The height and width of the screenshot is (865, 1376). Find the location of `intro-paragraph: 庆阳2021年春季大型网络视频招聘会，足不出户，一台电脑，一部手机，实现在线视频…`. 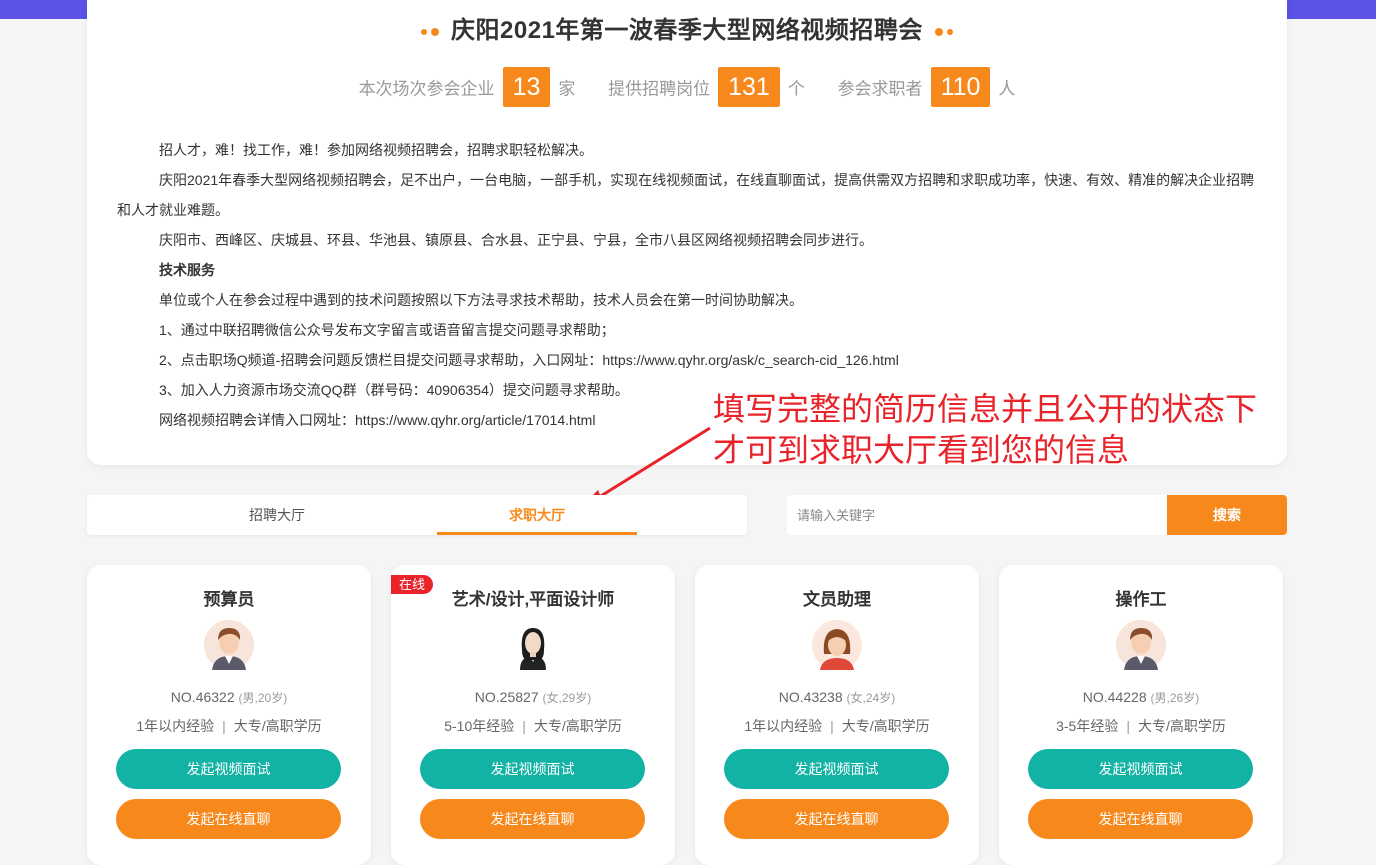

intro-paragraph: 庆阳2021年春季大型网络视频招聘会，足不出户，一台电脑，一部手机，实现在线视频… is located at coordinates (686, 195).